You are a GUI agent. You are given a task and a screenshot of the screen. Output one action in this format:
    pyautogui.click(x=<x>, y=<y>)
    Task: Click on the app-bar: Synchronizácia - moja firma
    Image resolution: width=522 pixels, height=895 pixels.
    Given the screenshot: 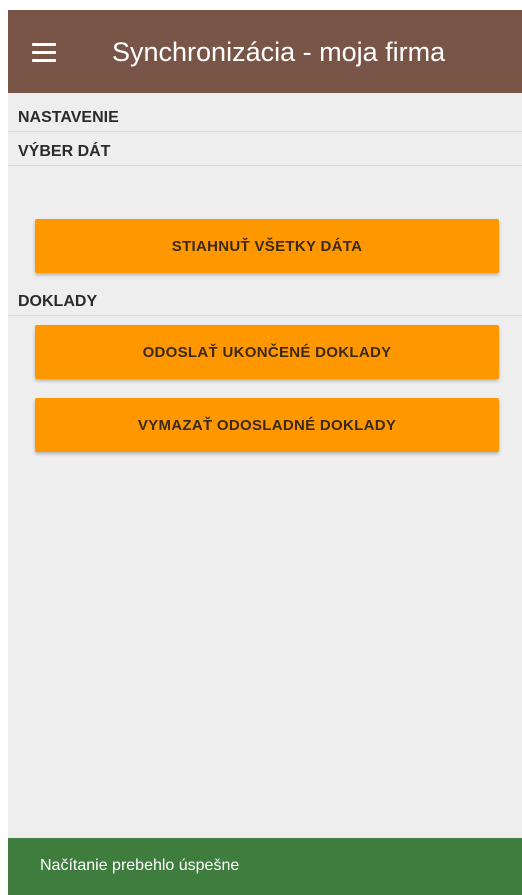 What is the action you would take?
    pyautogui.click(x=265, y=51)
    